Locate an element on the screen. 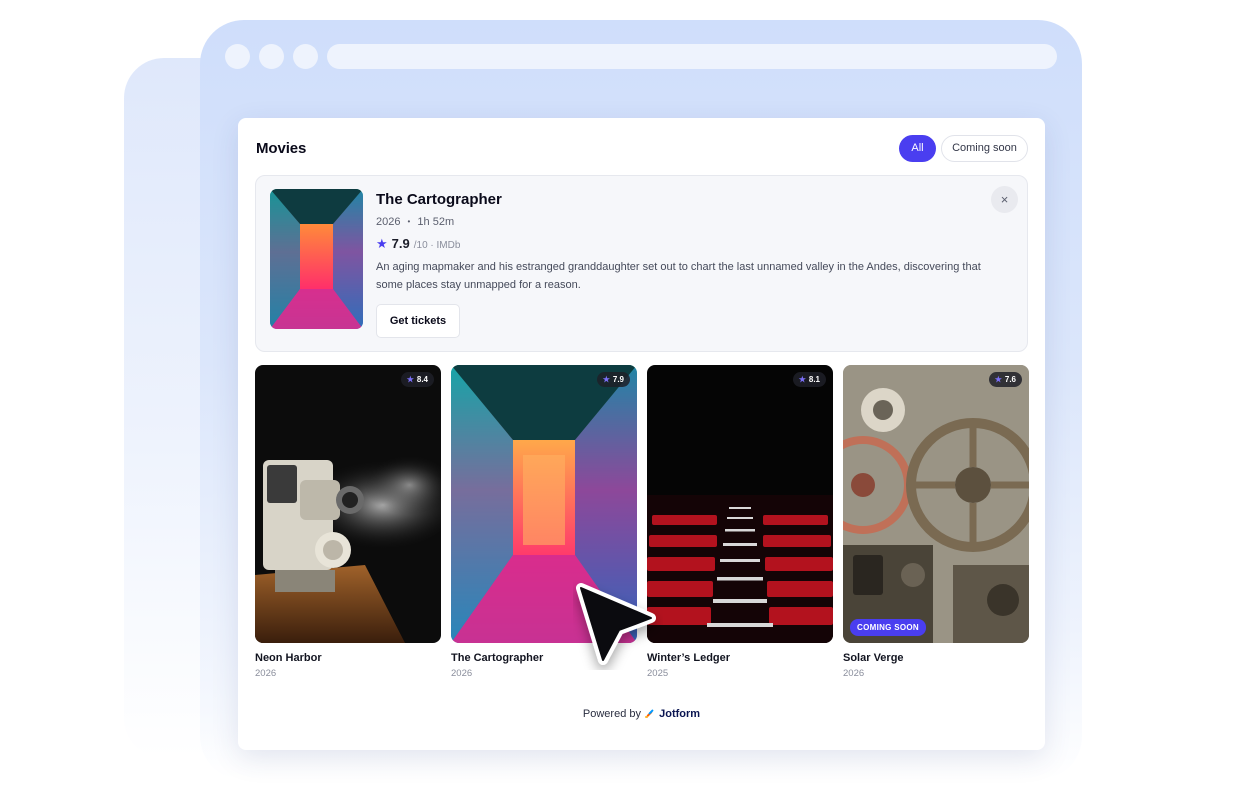  featured-duration: 1h 52m is located at coordinates (436, 222).